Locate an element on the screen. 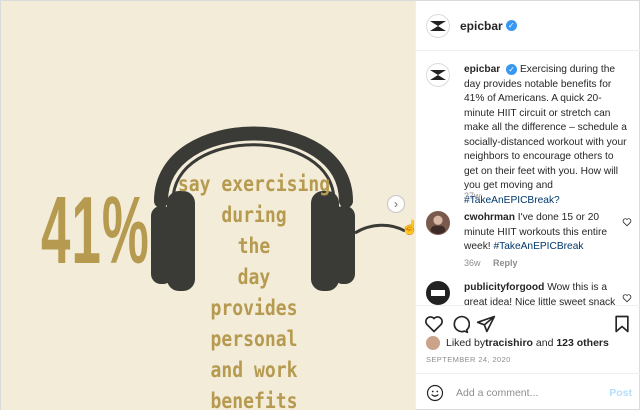  likes-middle: and is located at coordinates (544, 343).